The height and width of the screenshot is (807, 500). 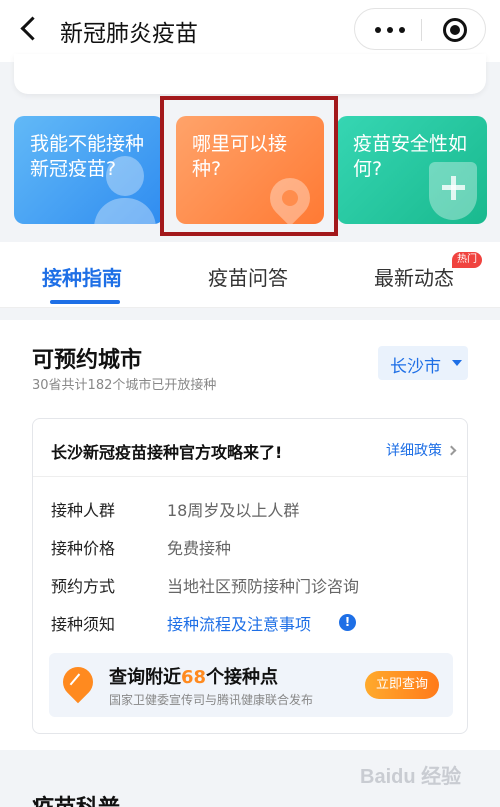 I want to click on vaccine-science-title: 疫苗科普, so click(x=76, y=798).